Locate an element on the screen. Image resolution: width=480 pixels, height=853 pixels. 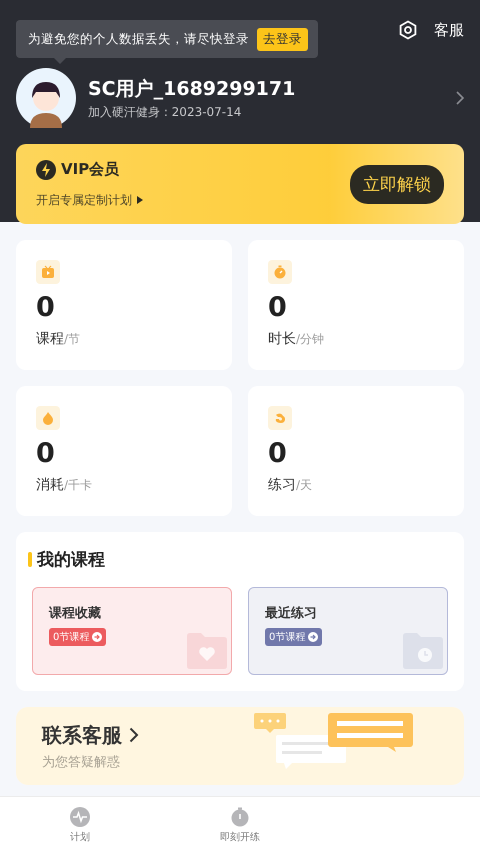
settings-icon is located at coordinates (408, 30).